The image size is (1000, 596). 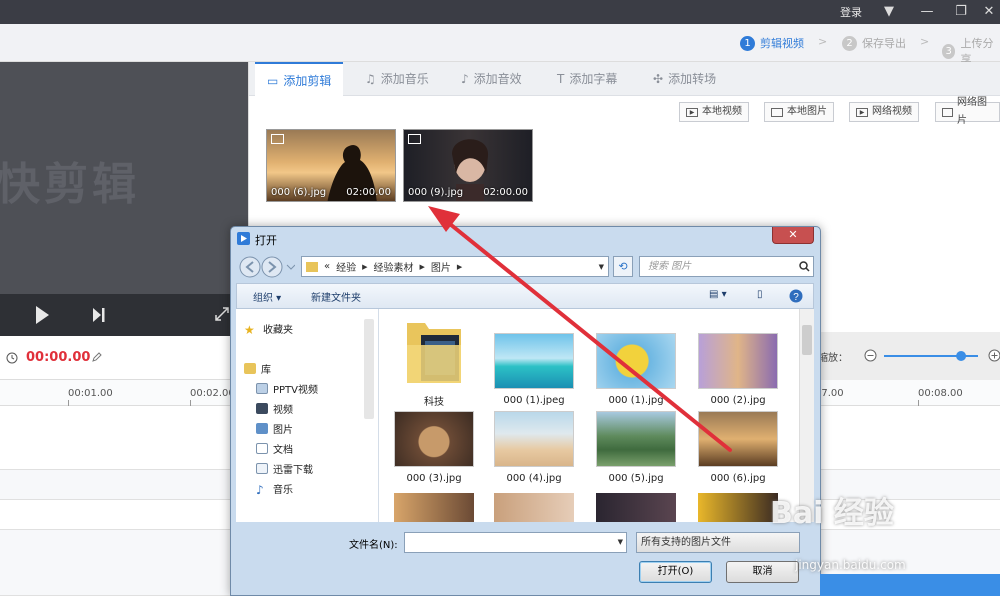 What do you see at coordinates (99, 315) in the screenshot?
I see `next-frame-icon` at bounding box center [99, 315].